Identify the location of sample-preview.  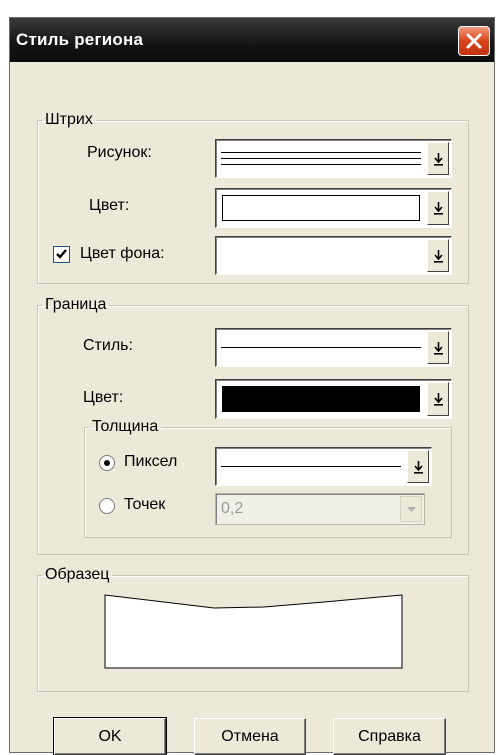
(253, 631).